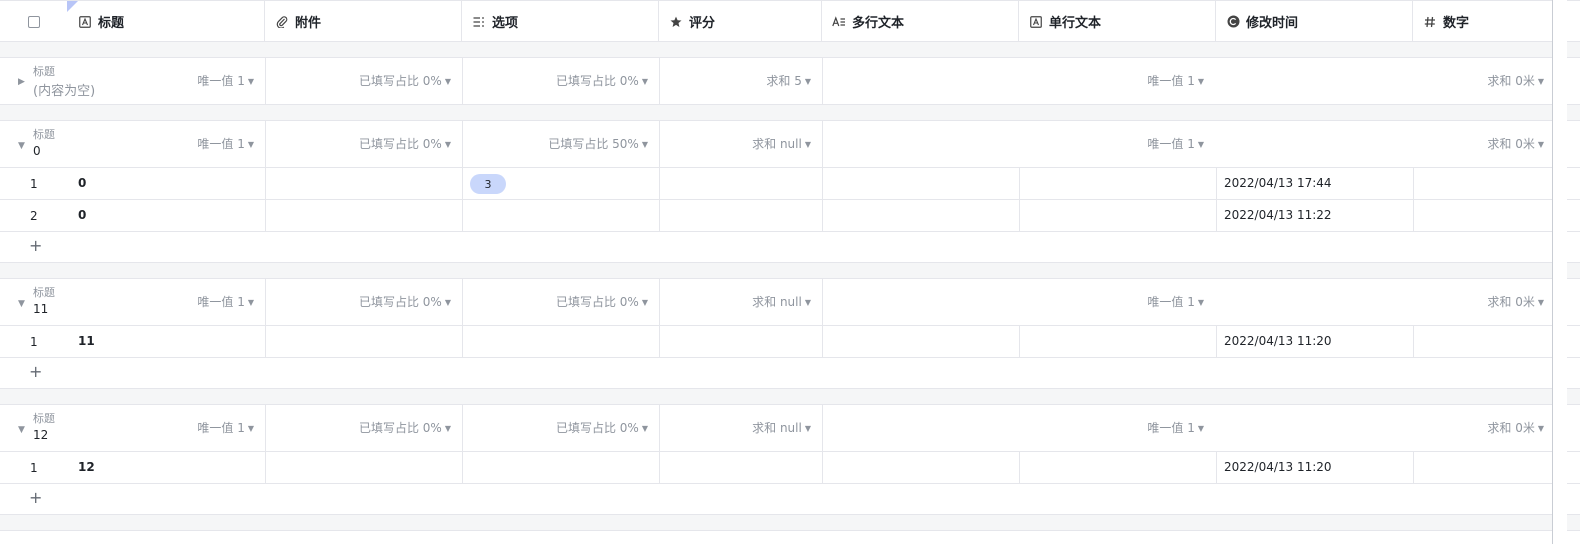  What do you see at coordinates (308, 23) in the screenshot?
I see `column-header-label: 附件` at bounding box center [308, 23].